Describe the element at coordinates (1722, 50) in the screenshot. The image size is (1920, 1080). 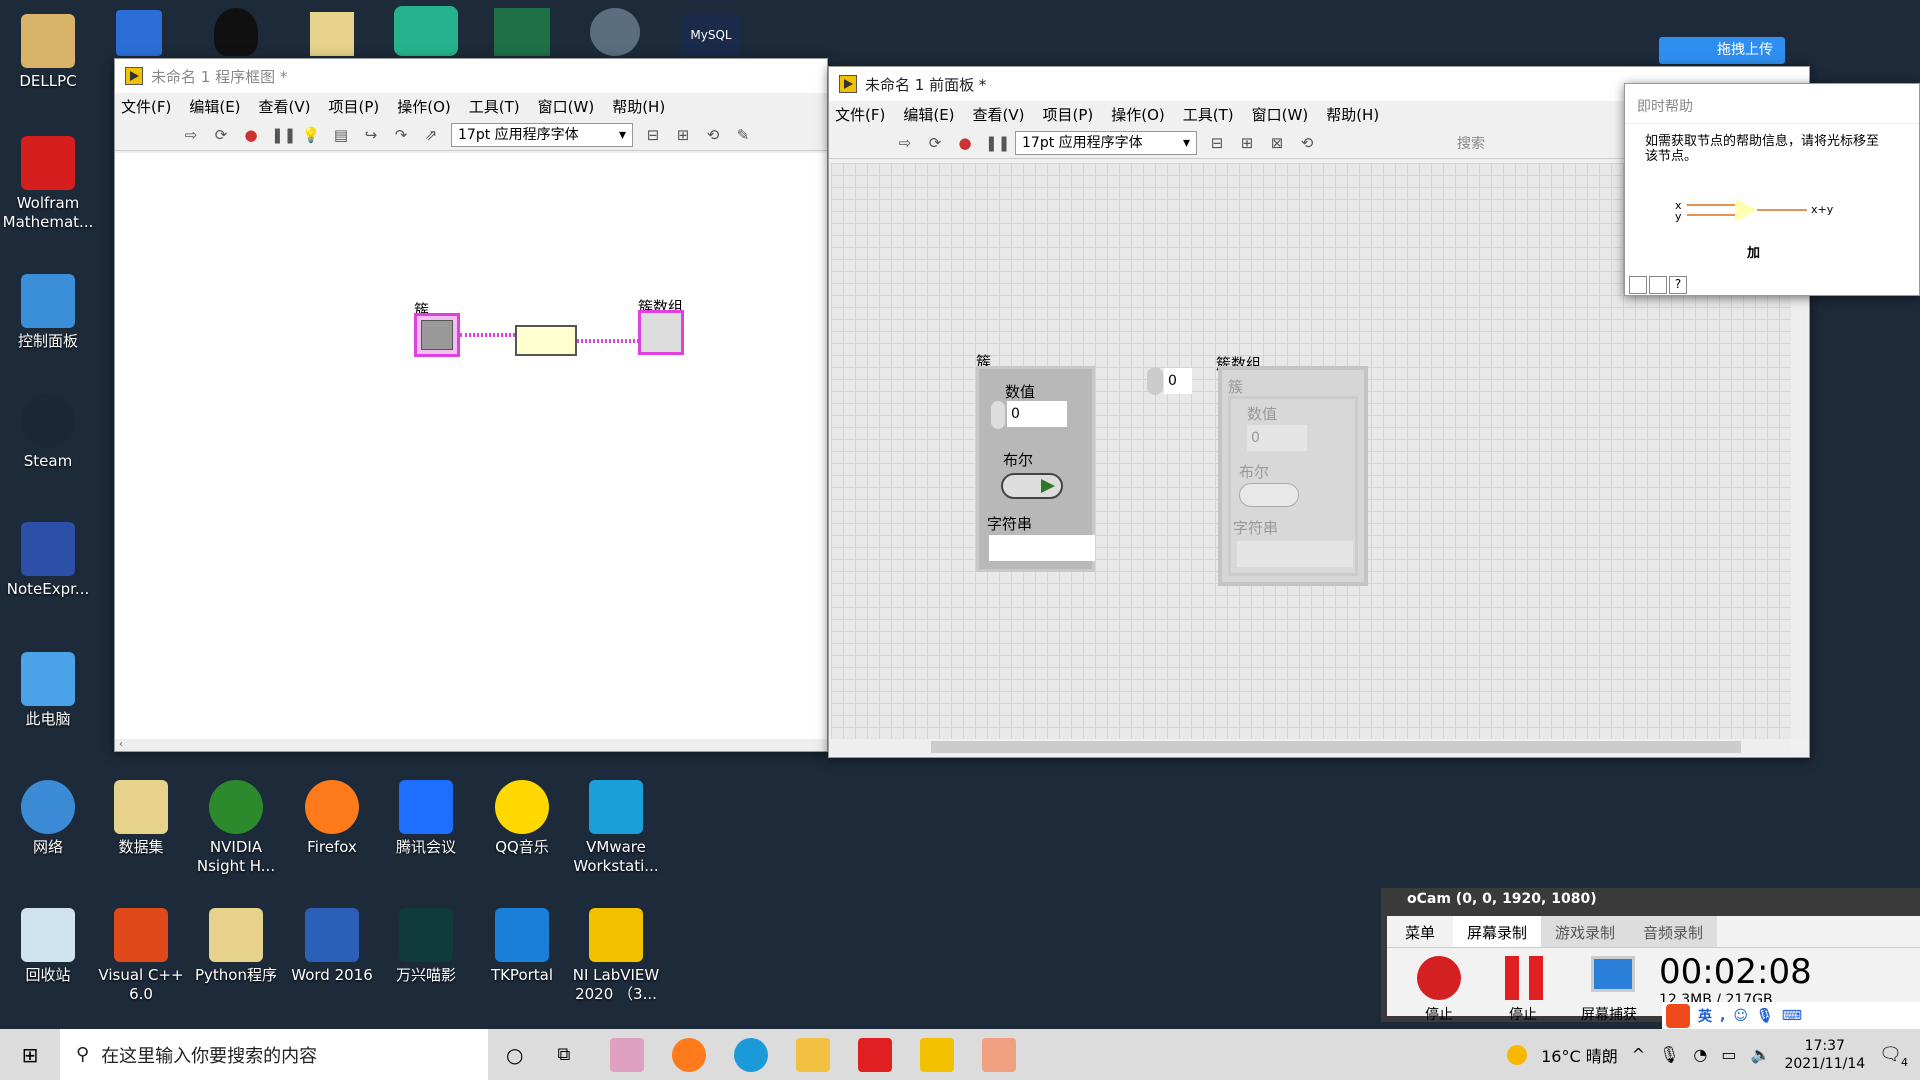
I see `upload-button: 拖拽上传` at that location.